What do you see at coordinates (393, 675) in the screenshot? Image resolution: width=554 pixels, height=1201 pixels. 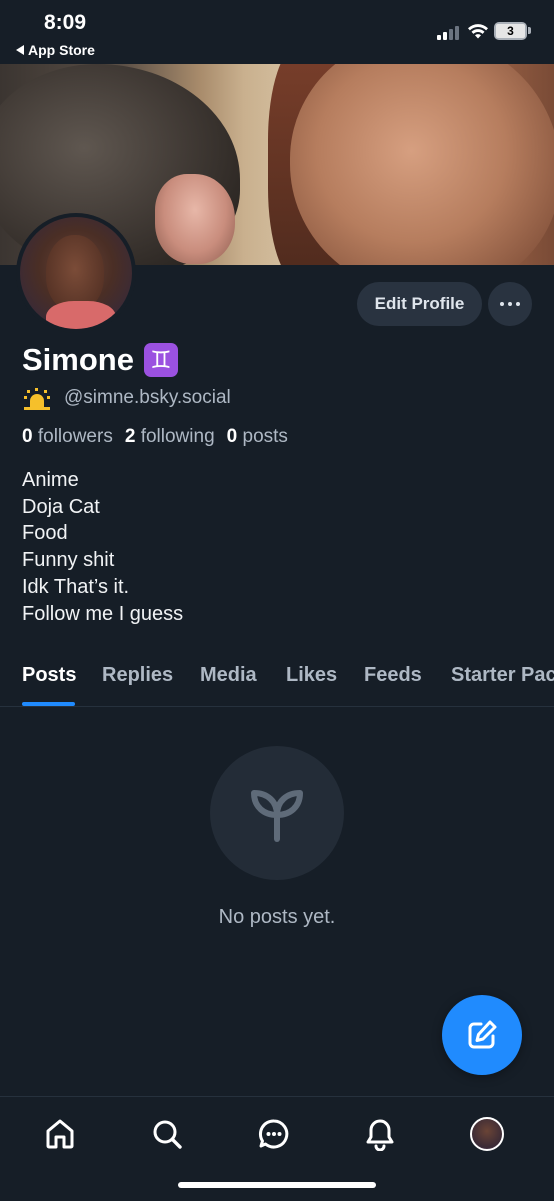 I see `tab-feeds: Feeds` at bounding box center [393, 675].